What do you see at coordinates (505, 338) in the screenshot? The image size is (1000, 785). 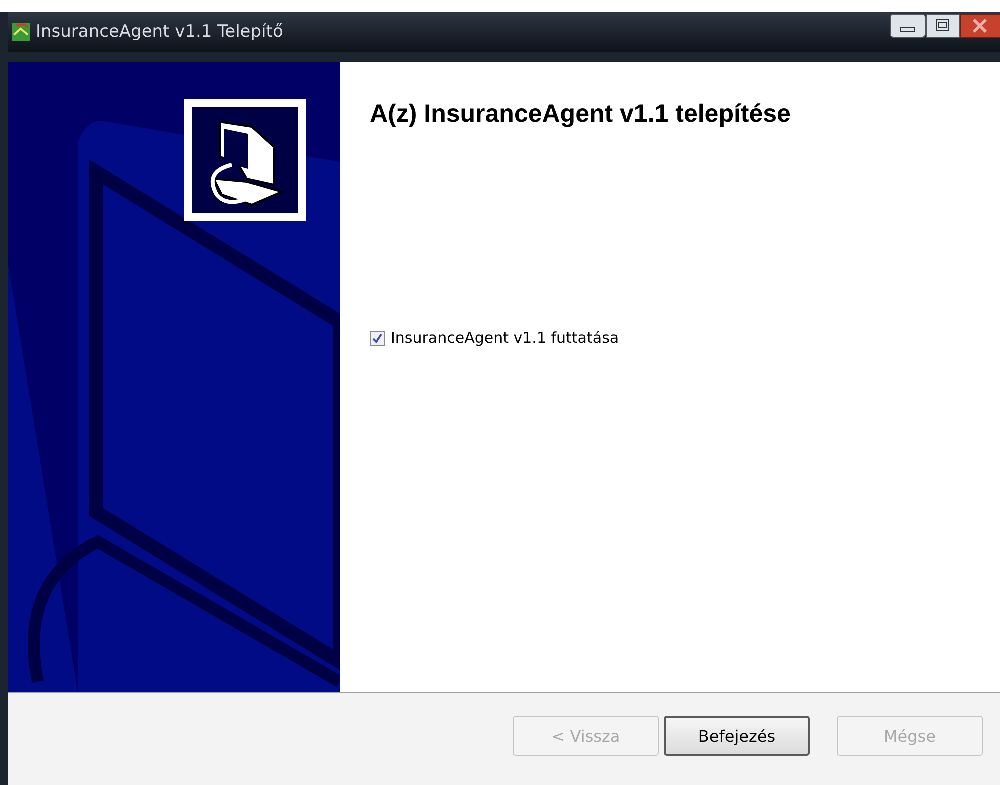 I see `checkbox-label: InsuranceAgent v1.1 futtatása` at bounding box center [505, 338].